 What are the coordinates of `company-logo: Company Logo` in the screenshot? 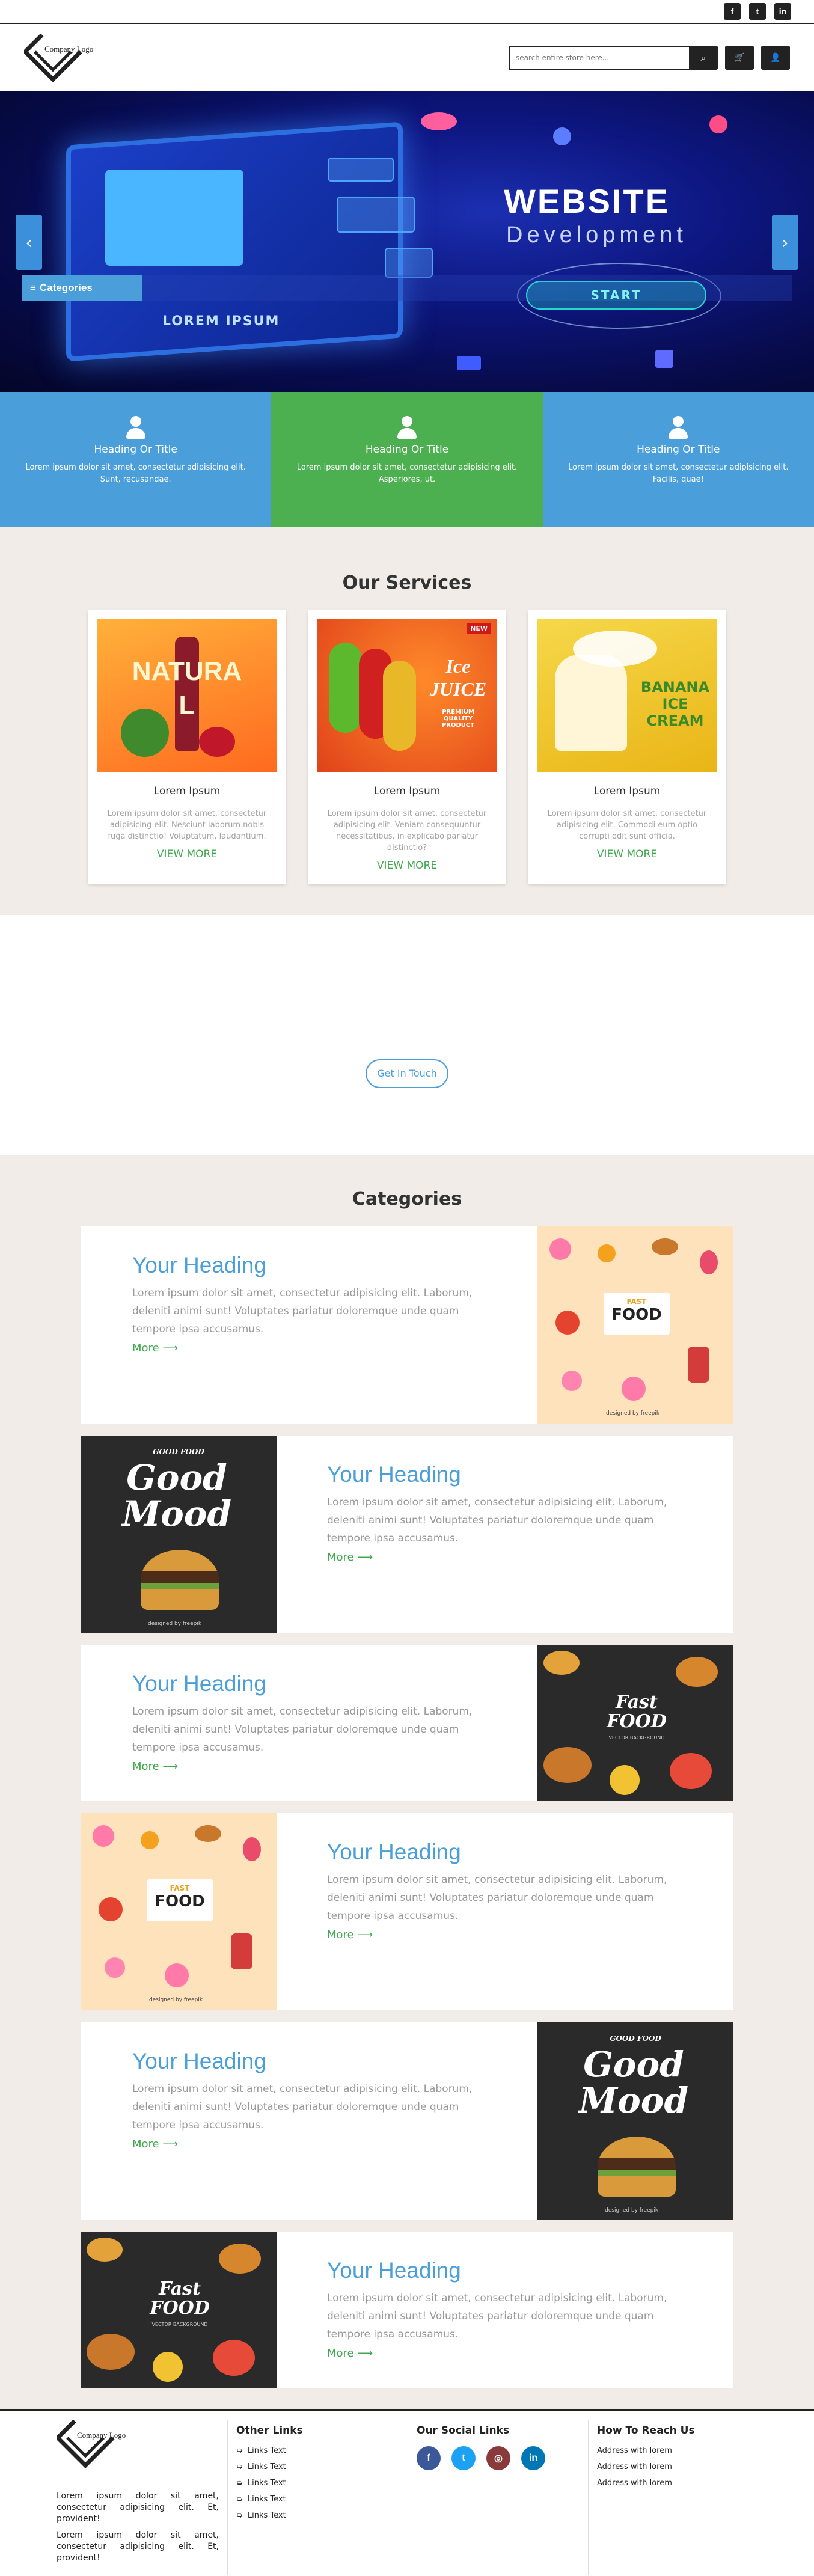 It's located at (66, 58).